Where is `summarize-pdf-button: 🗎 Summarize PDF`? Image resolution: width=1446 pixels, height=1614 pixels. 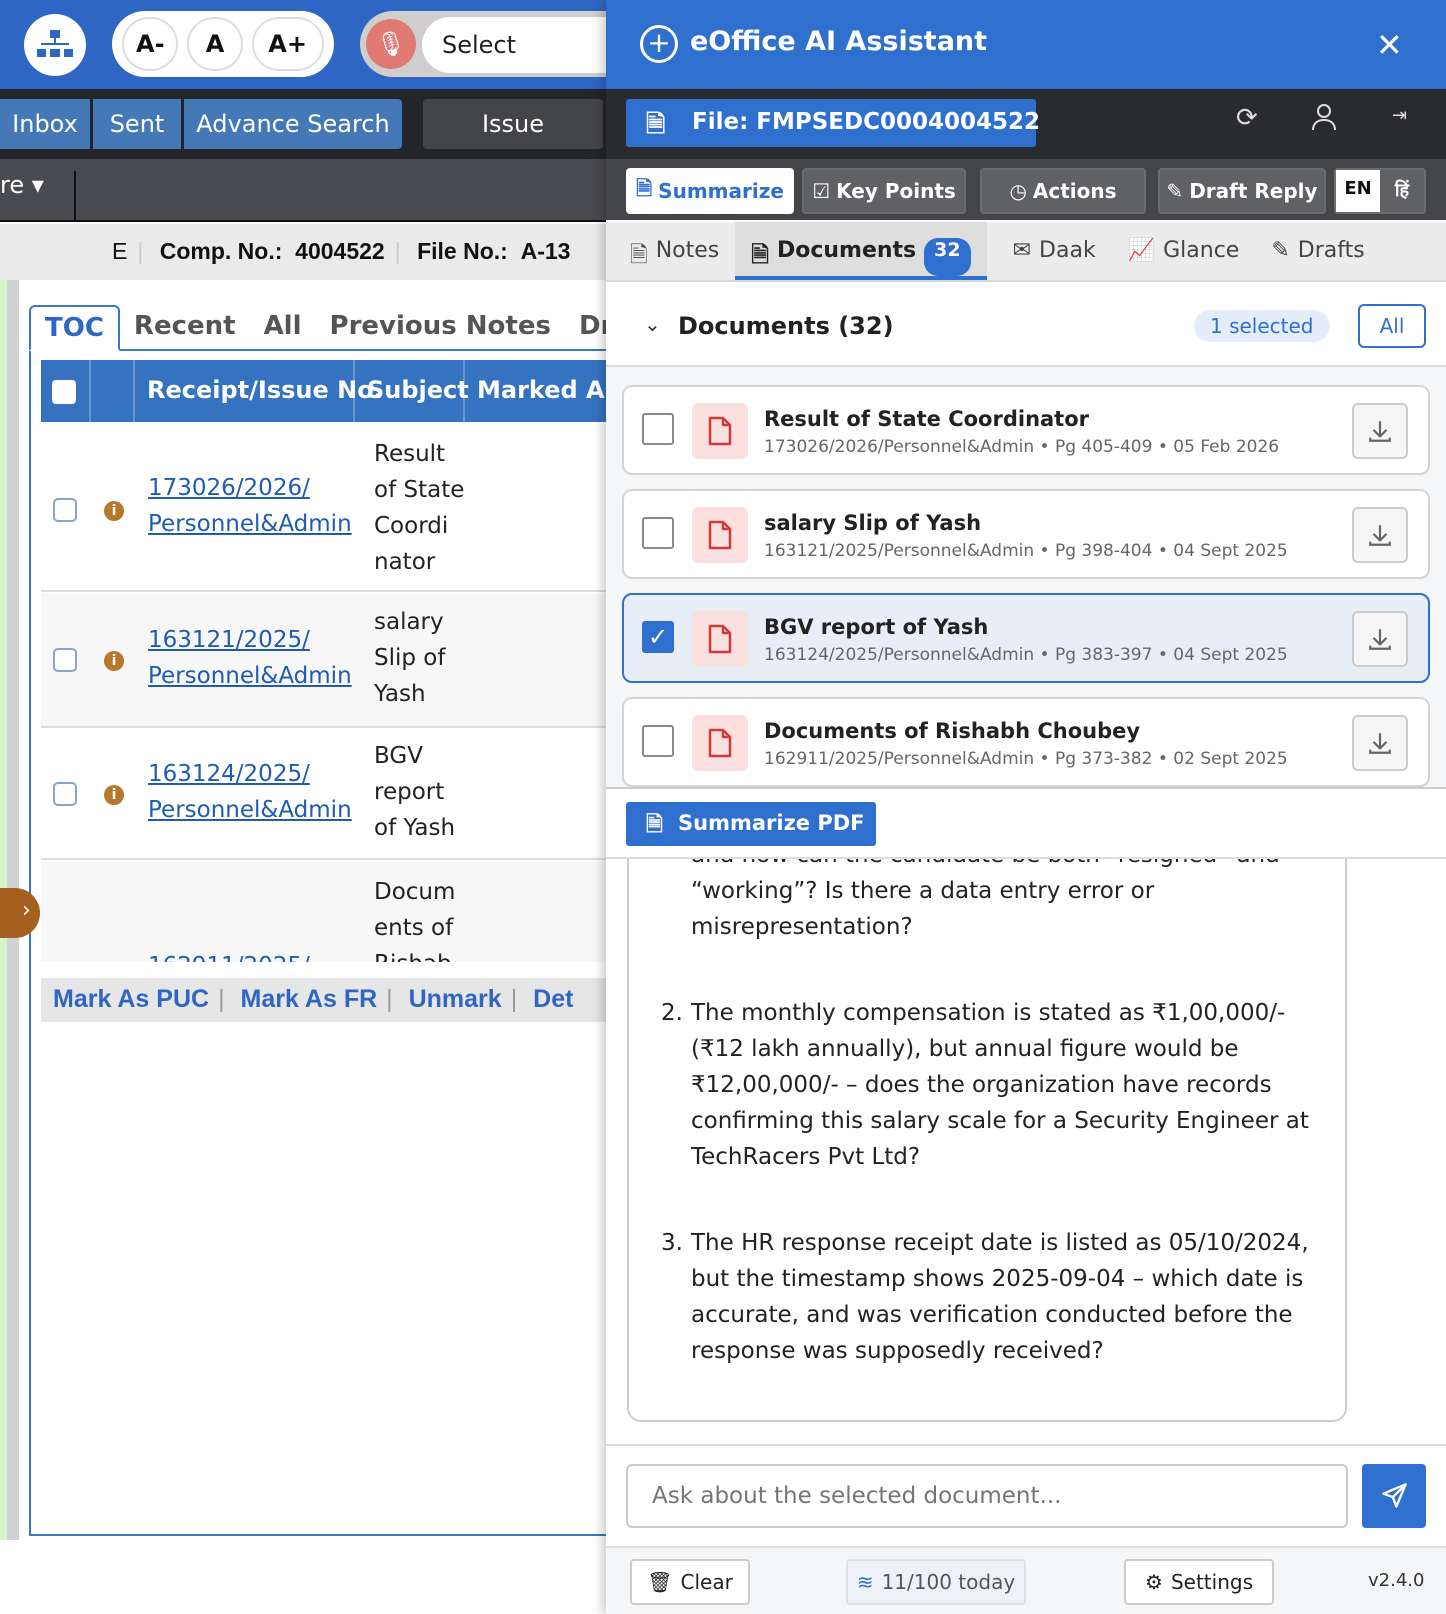 summarize-pdf-button: 🗎 Summarize PDF is located at coordinates (751, 824).